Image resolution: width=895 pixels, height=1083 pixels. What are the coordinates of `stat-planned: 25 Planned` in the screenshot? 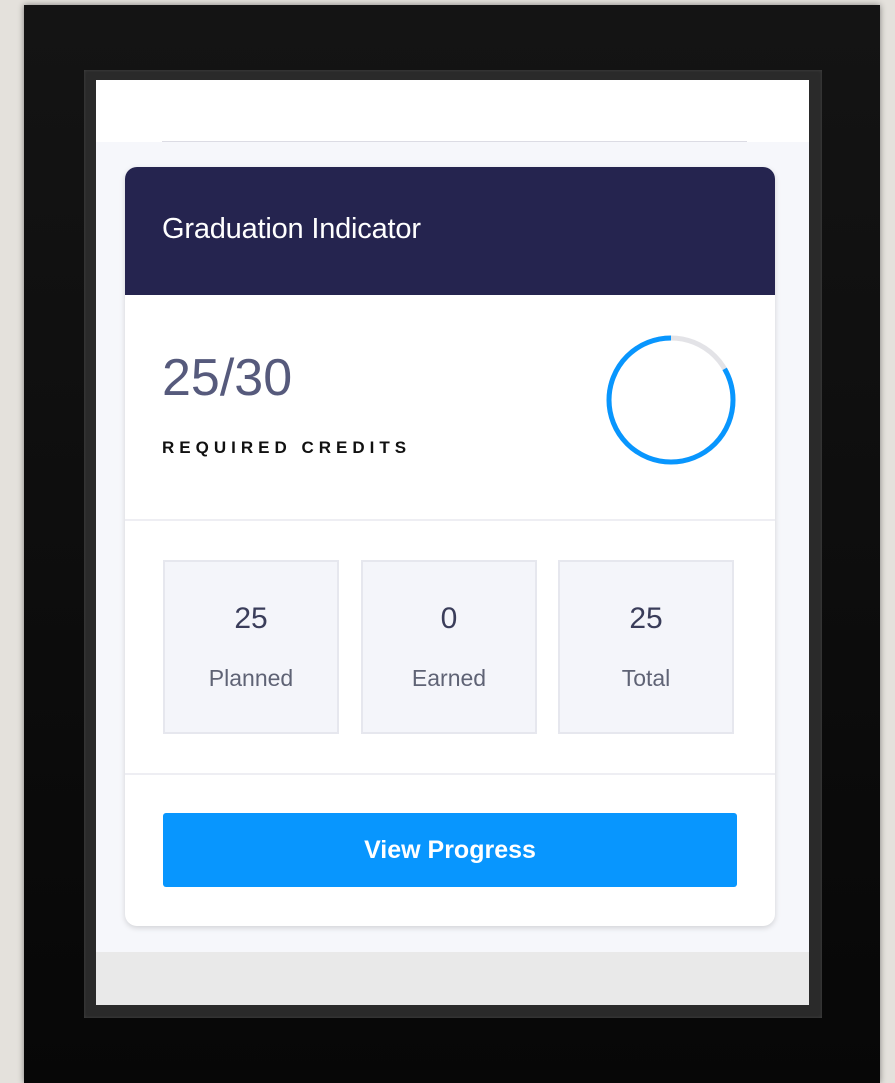 It's located at (251, 647).